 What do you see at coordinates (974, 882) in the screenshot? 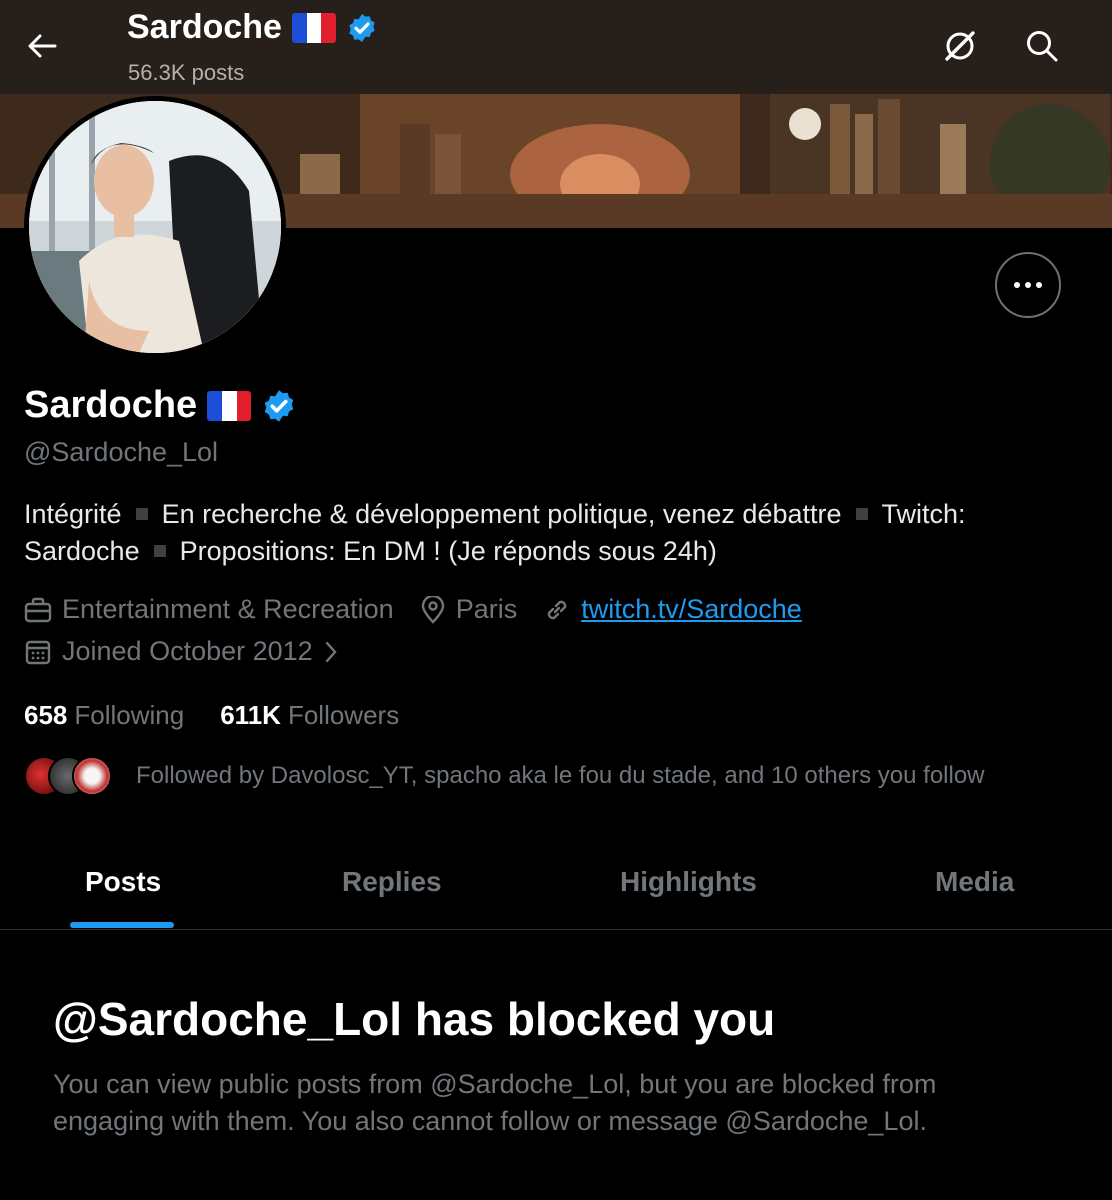
I see `tab-media: Media` at bounding box center [974, 882].